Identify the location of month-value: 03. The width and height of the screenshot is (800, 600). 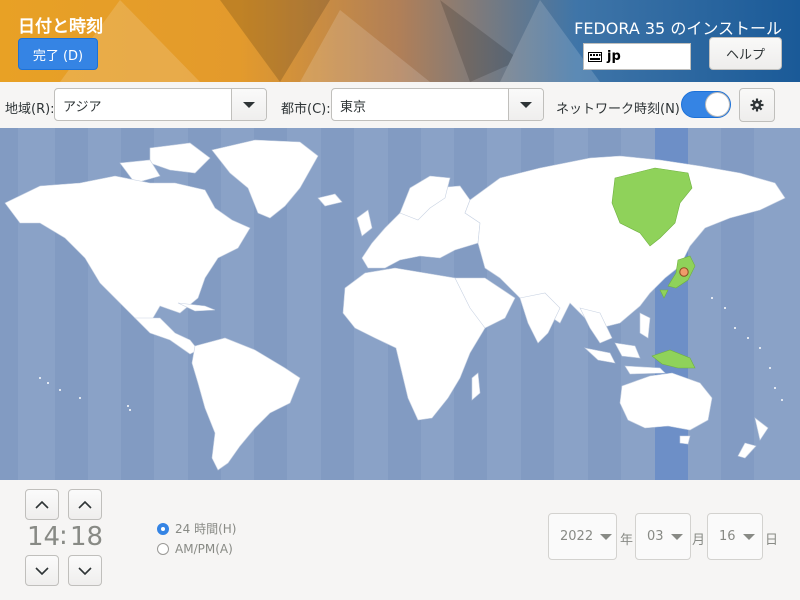
(655, 536).